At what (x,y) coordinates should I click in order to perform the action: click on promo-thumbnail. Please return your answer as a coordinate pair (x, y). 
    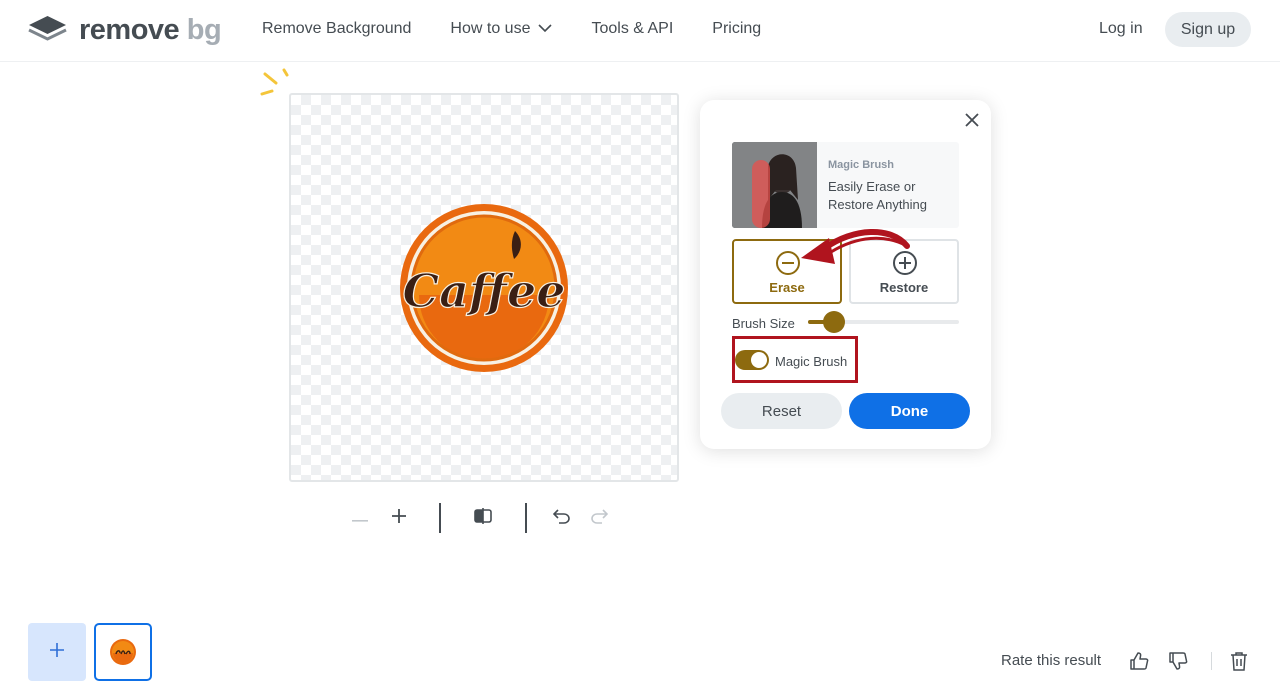
    Looking at the image, I should click on (774, 185).